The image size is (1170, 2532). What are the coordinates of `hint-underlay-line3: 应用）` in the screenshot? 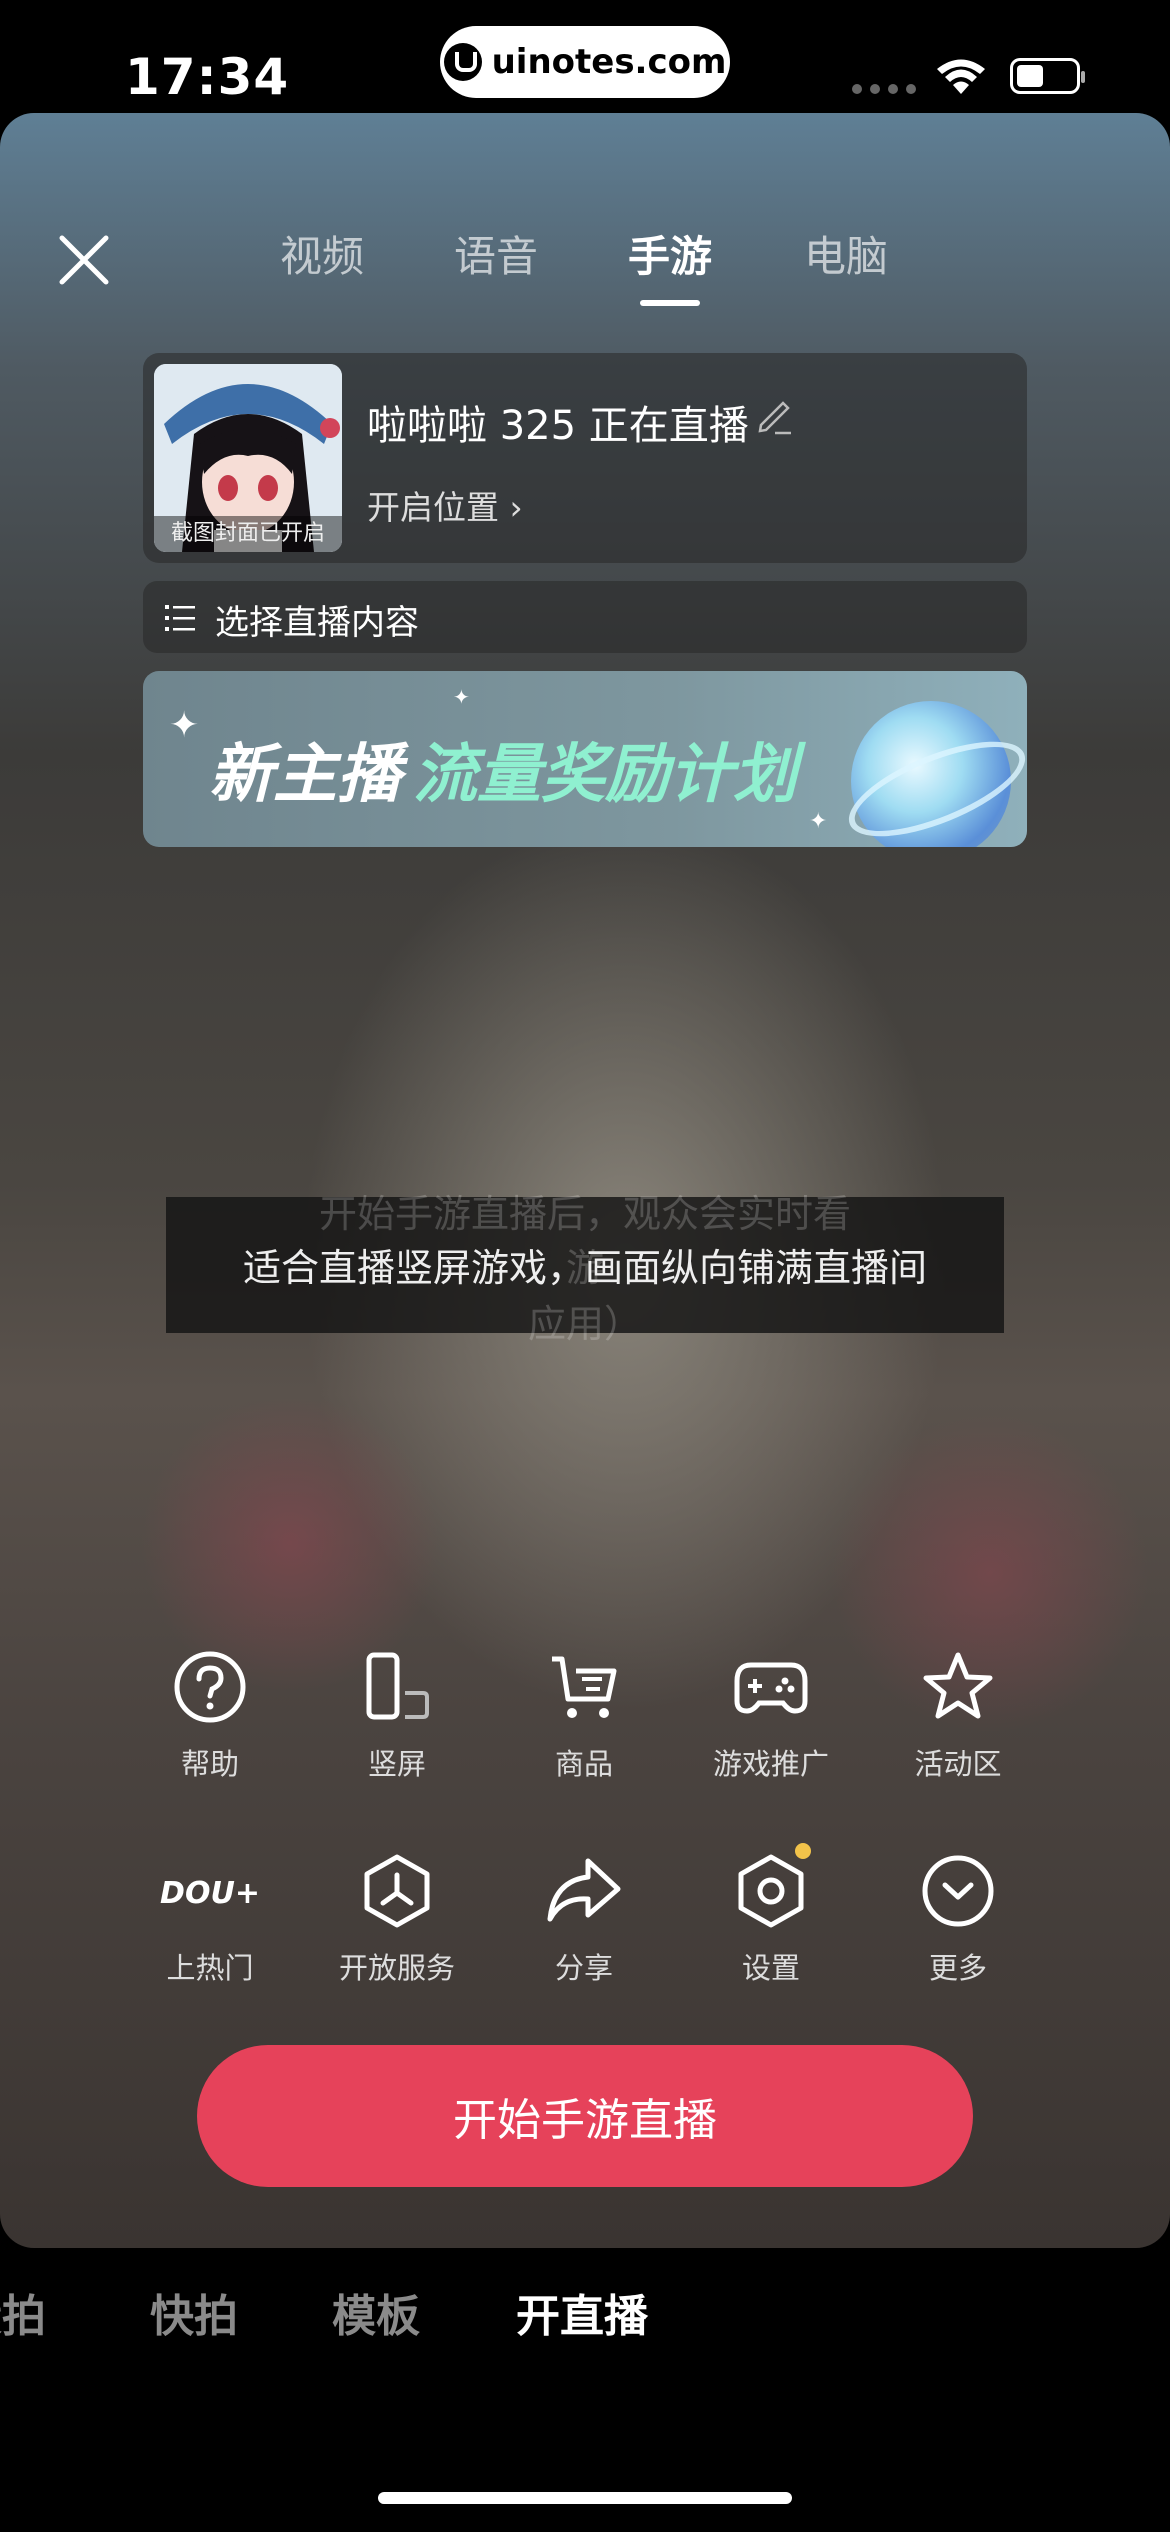 It's located at (584, 1324).